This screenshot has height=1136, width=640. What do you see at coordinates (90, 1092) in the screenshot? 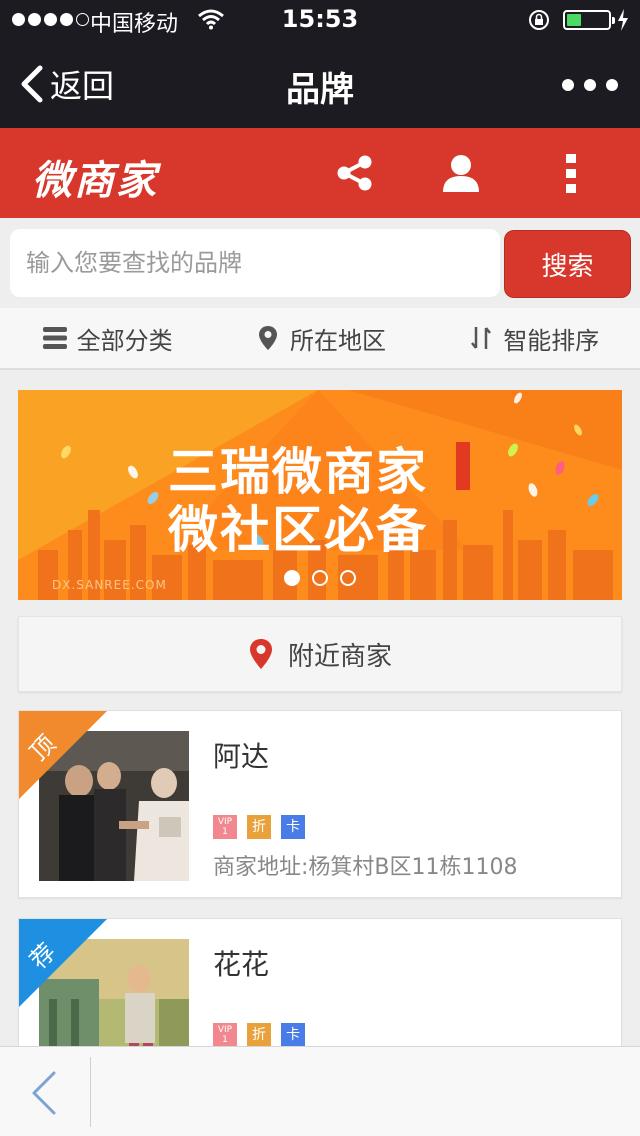
I see `toolbar-divider` at bounding box center [90, 1092].